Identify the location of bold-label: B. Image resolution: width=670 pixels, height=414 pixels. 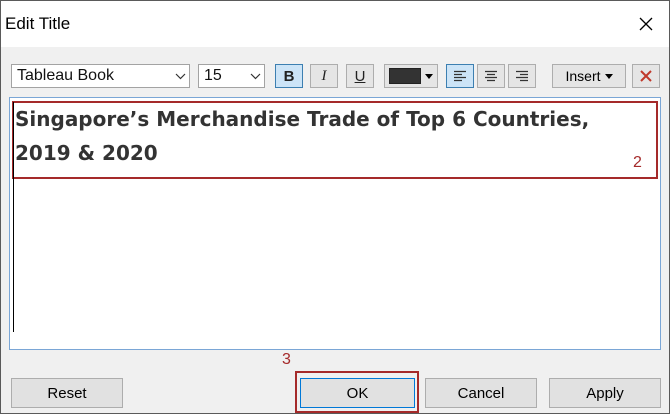
(289, 76).